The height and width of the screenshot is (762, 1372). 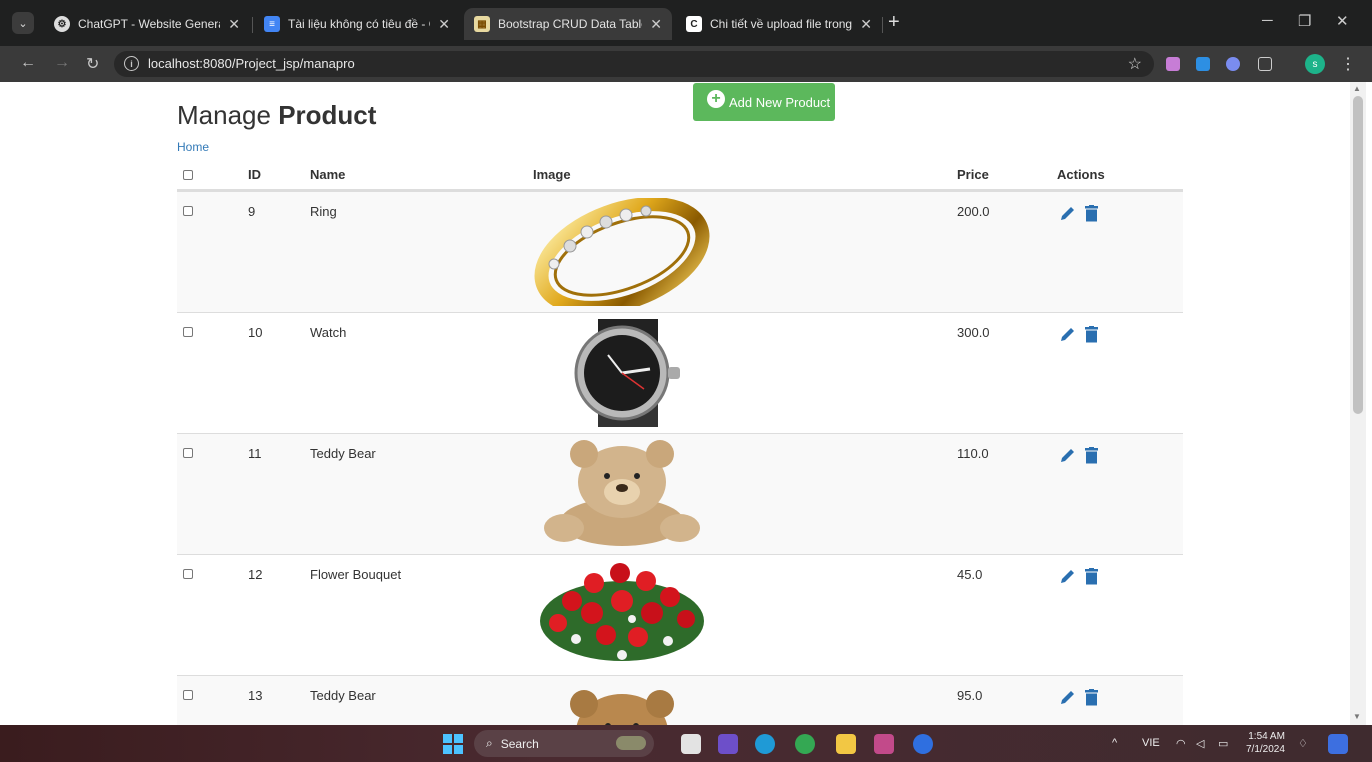 I want to click on address-bar: i localhost:8080/Project_jsp/manapro ☆, so click(x=634, y=64).